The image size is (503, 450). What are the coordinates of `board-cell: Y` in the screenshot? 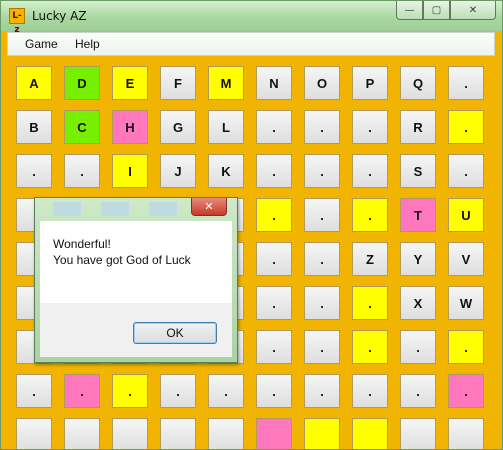 It's located at (418, 259).